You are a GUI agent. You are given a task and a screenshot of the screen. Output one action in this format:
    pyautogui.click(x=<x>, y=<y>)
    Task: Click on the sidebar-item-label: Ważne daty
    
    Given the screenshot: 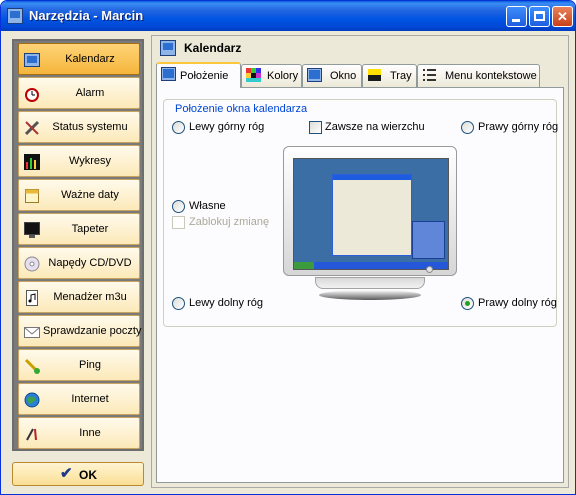 What is the action you would take?
    pyautogui.click(x=90, y=195)
    